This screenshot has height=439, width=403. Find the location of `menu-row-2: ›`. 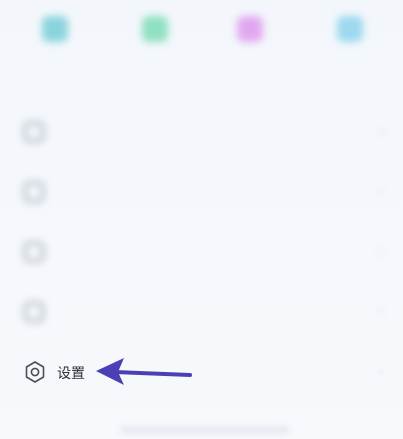

menu-row-2: › is located at coordinates (205, 193).